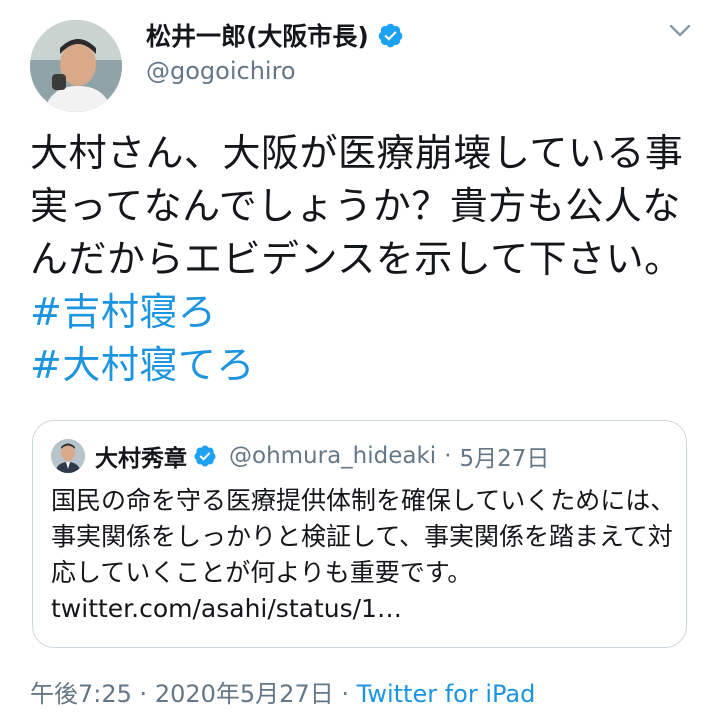 The width and height of the screenshot is (720, 724). What do you see at coordinates (142, 365) in the screenshot?
I see `hashtag-link: #大村寝てろ` at bounding box center [142, 365].